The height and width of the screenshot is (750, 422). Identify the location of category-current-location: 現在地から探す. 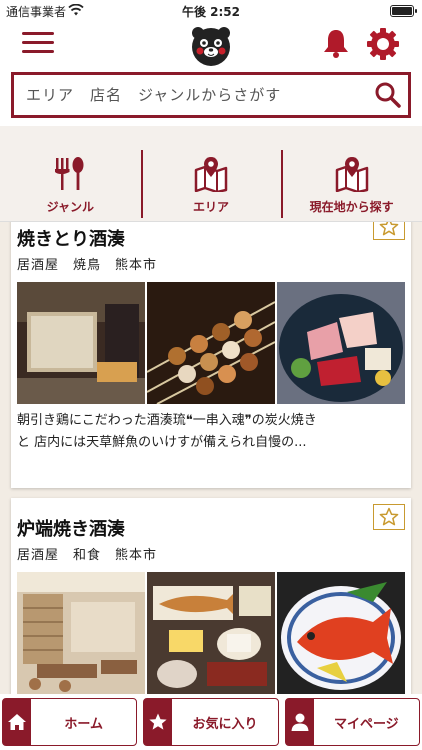
(351, 173).